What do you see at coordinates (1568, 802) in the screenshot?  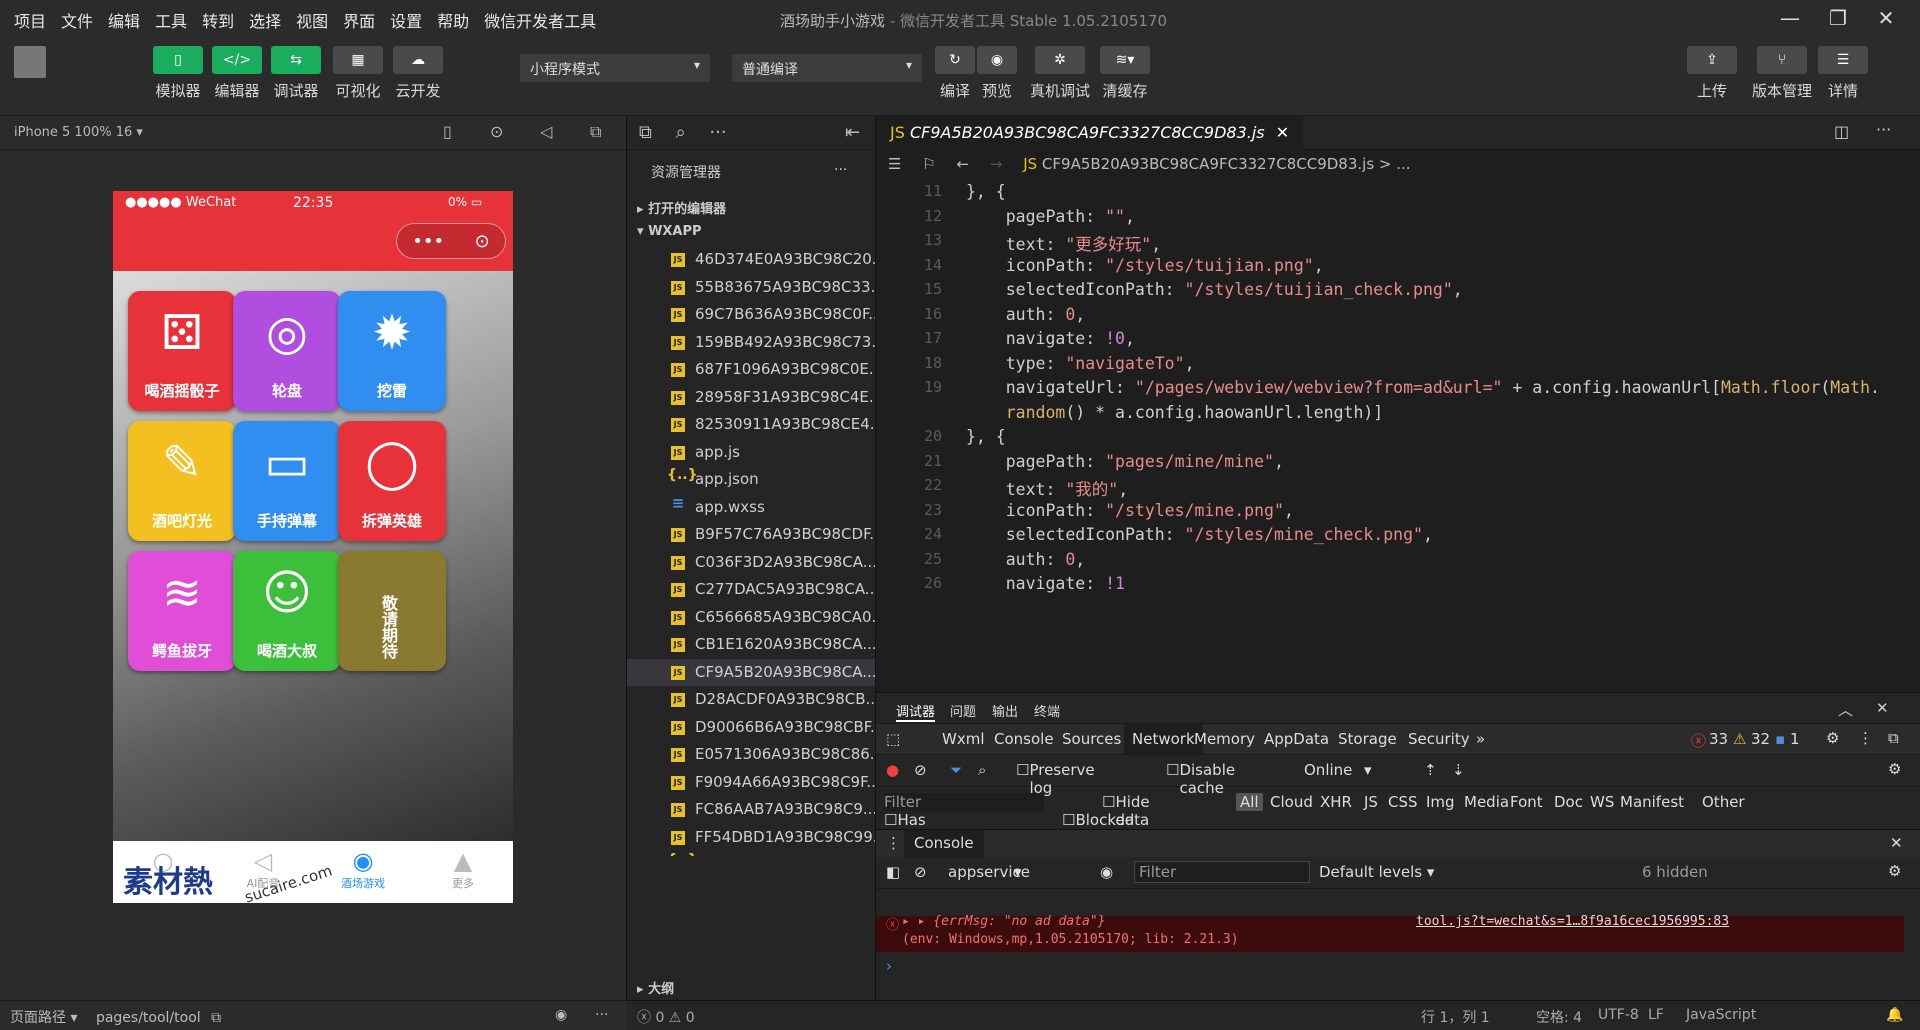 I see `type-filter: Doc` at bounding box center [1568, 802].